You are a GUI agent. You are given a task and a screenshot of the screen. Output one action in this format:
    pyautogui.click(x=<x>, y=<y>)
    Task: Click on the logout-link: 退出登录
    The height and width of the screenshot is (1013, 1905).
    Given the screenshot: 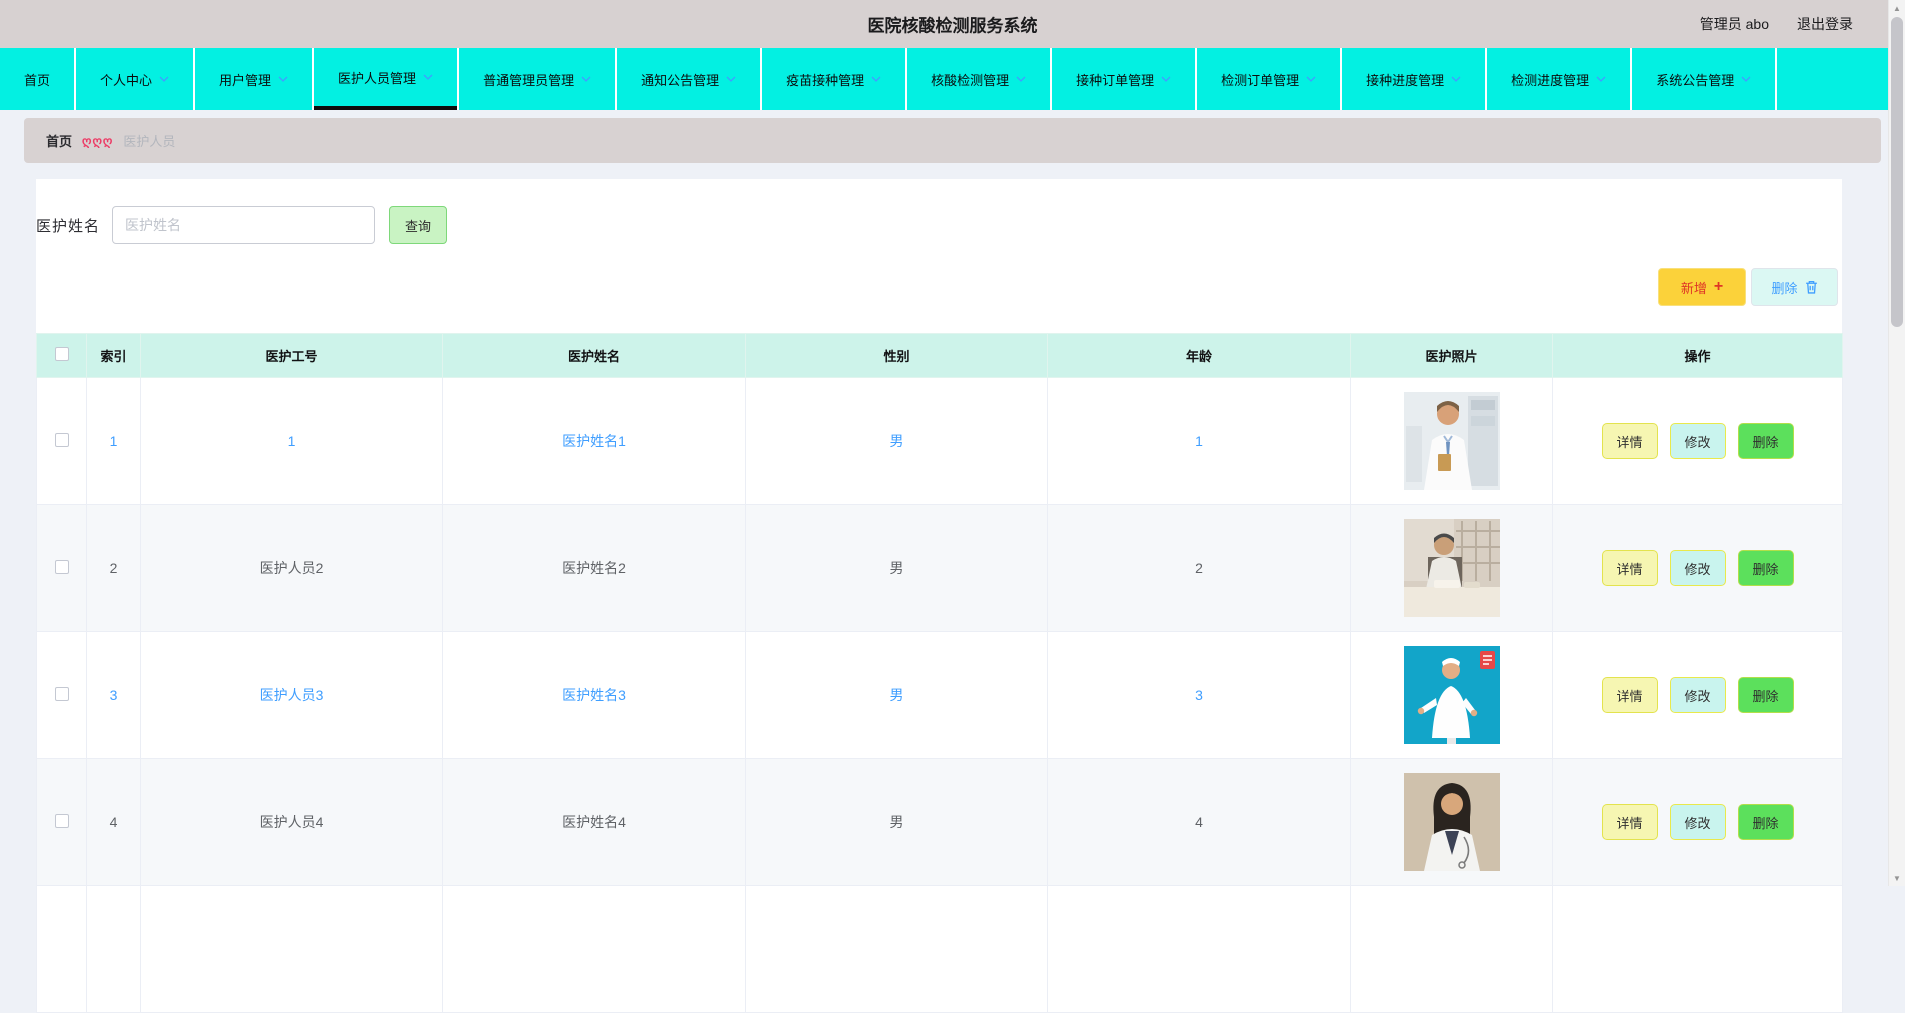 What is the action you would take?
    pyautogui.click(x=1825, y=24)
    